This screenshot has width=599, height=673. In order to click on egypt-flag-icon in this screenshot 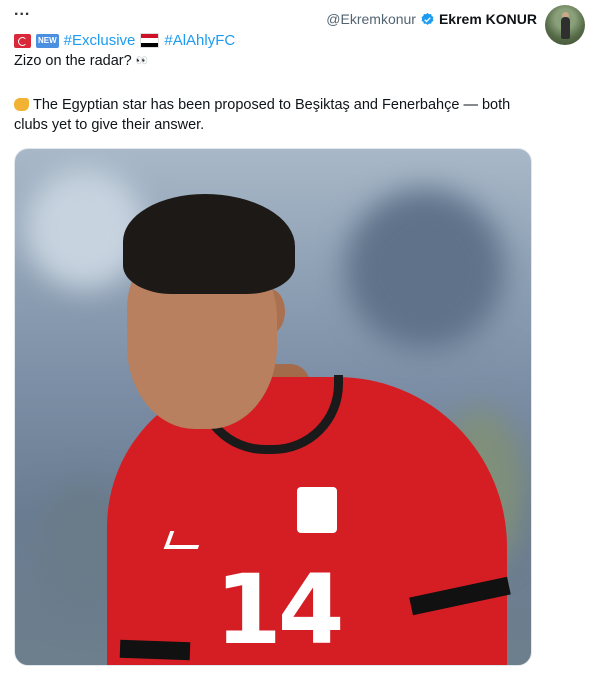, I will do `click(150, 40)`.